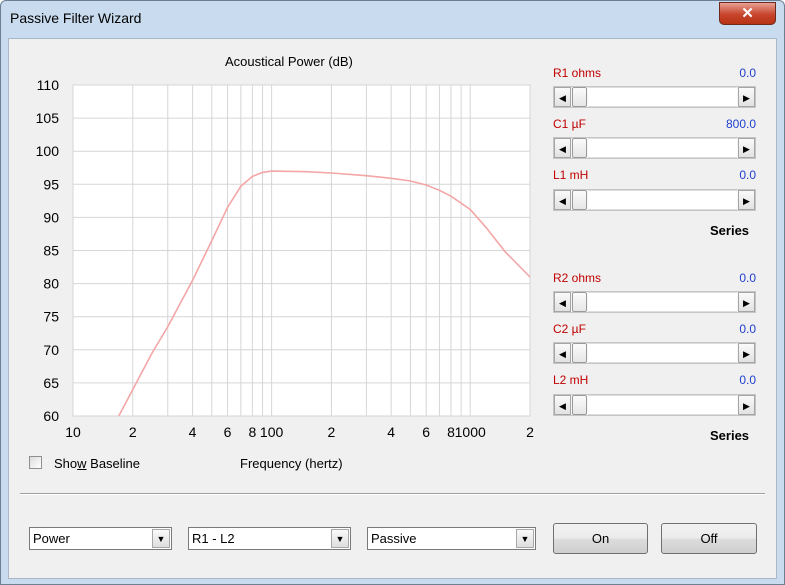 This screenshot has width=785, height=585. I want to click on c2-left-arrow-icon: ◀, so click(562, 353).